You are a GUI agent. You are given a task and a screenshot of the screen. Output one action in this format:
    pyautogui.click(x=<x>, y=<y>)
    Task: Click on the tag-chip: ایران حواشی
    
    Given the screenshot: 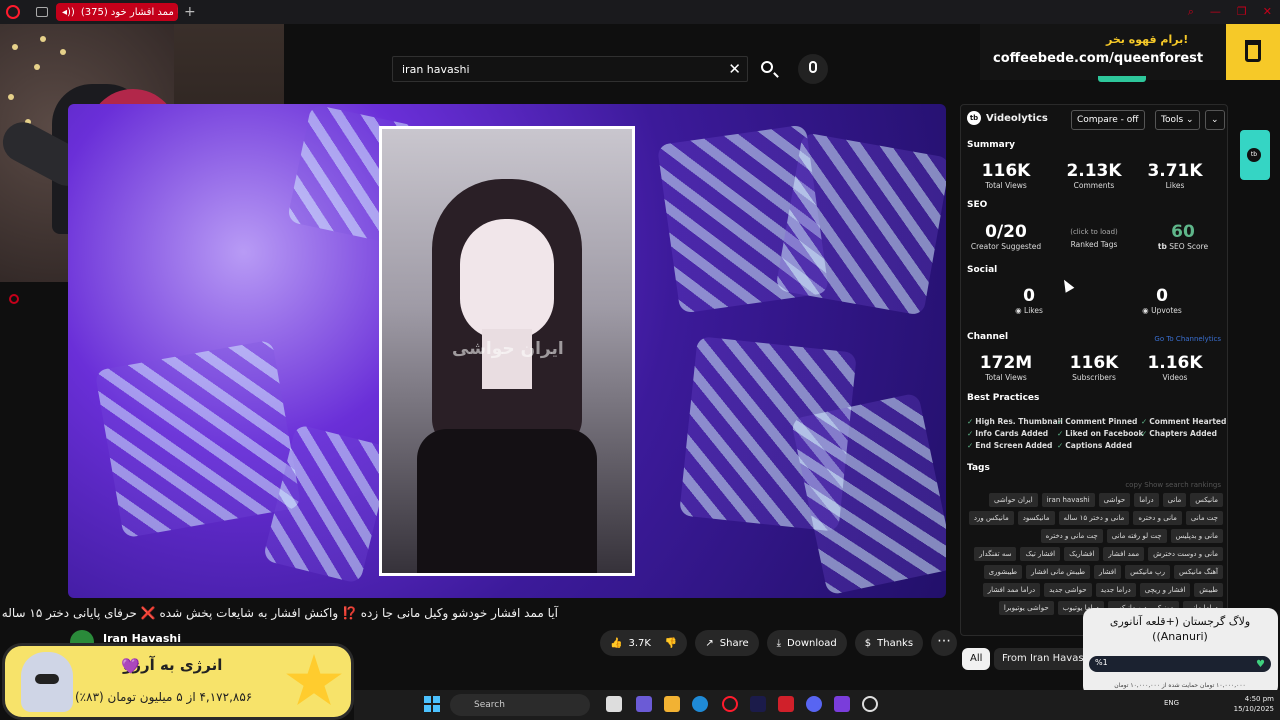 What is the action you would take?
    pyautogui.click(x=1013, y=500)
    